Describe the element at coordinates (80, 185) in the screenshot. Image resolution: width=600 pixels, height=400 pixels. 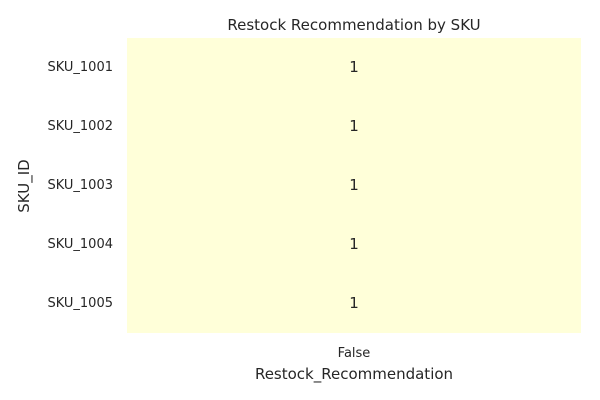
I see `y-tick-label: SKU_1003` at that location.